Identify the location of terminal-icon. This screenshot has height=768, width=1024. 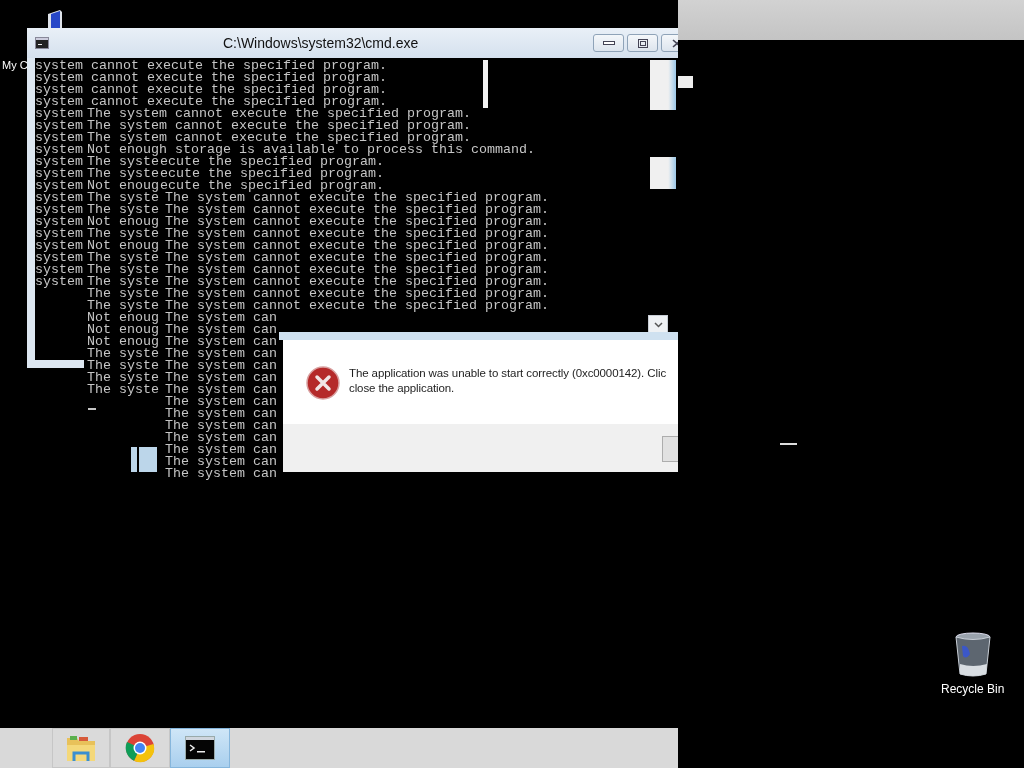
(200, 748).